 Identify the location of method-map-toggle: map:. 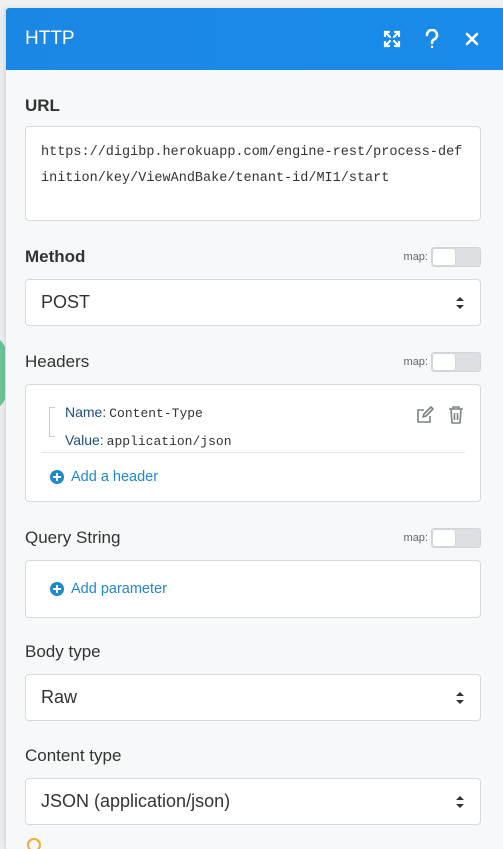
(442, 257).